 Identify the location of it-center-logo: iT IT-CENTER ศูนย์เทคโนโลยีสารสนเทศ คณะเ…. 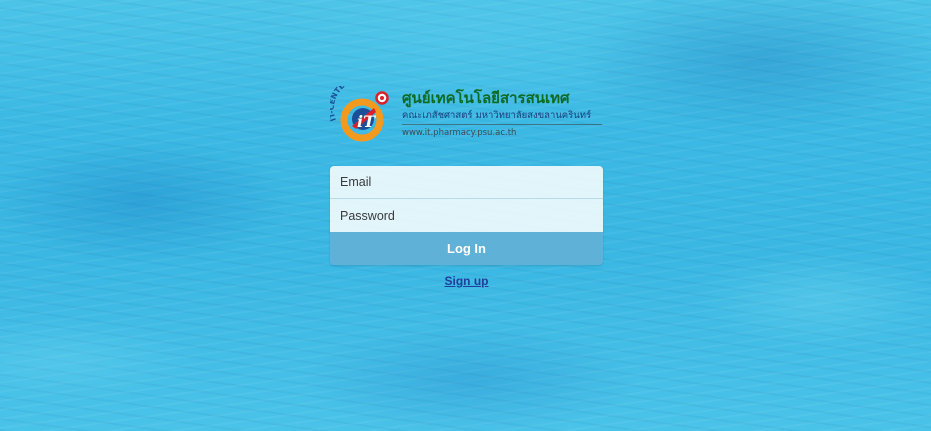
(466, 117).